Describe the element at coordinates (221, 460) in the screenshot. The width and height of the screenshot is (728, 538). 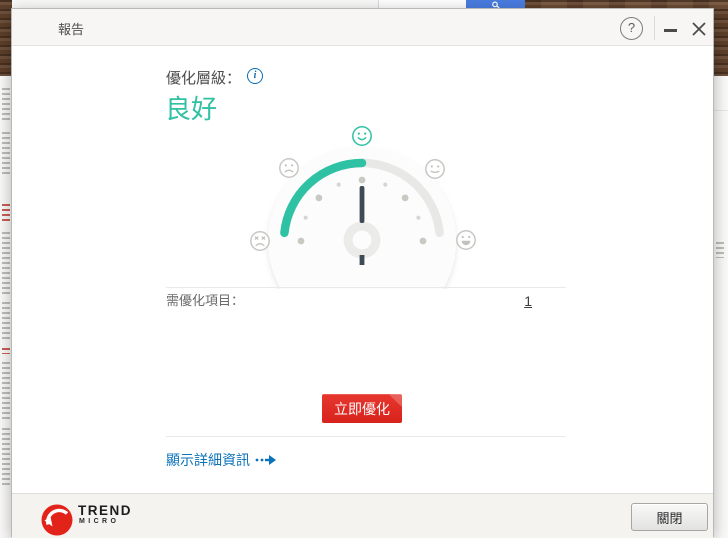
I see `show-details-link: 顯示詳細資訊` at that location.